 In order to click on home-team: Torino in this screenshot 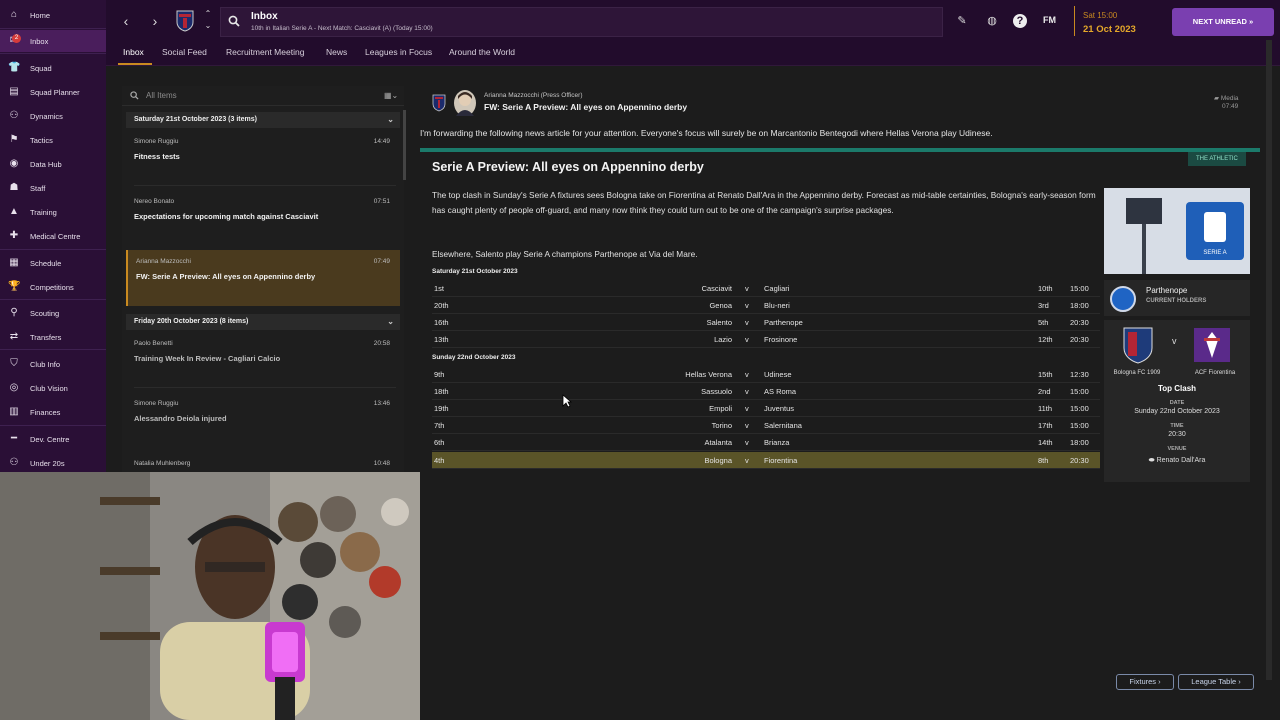, I will do `click(722, 425)`.